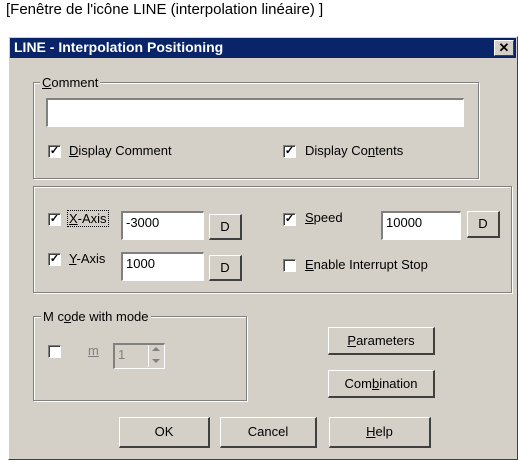 This screenshot has width=519, height=461. What do you see at coordinates (255, 112) in the screenshot?
I see `comment-input` at bounding box center [255, 112].